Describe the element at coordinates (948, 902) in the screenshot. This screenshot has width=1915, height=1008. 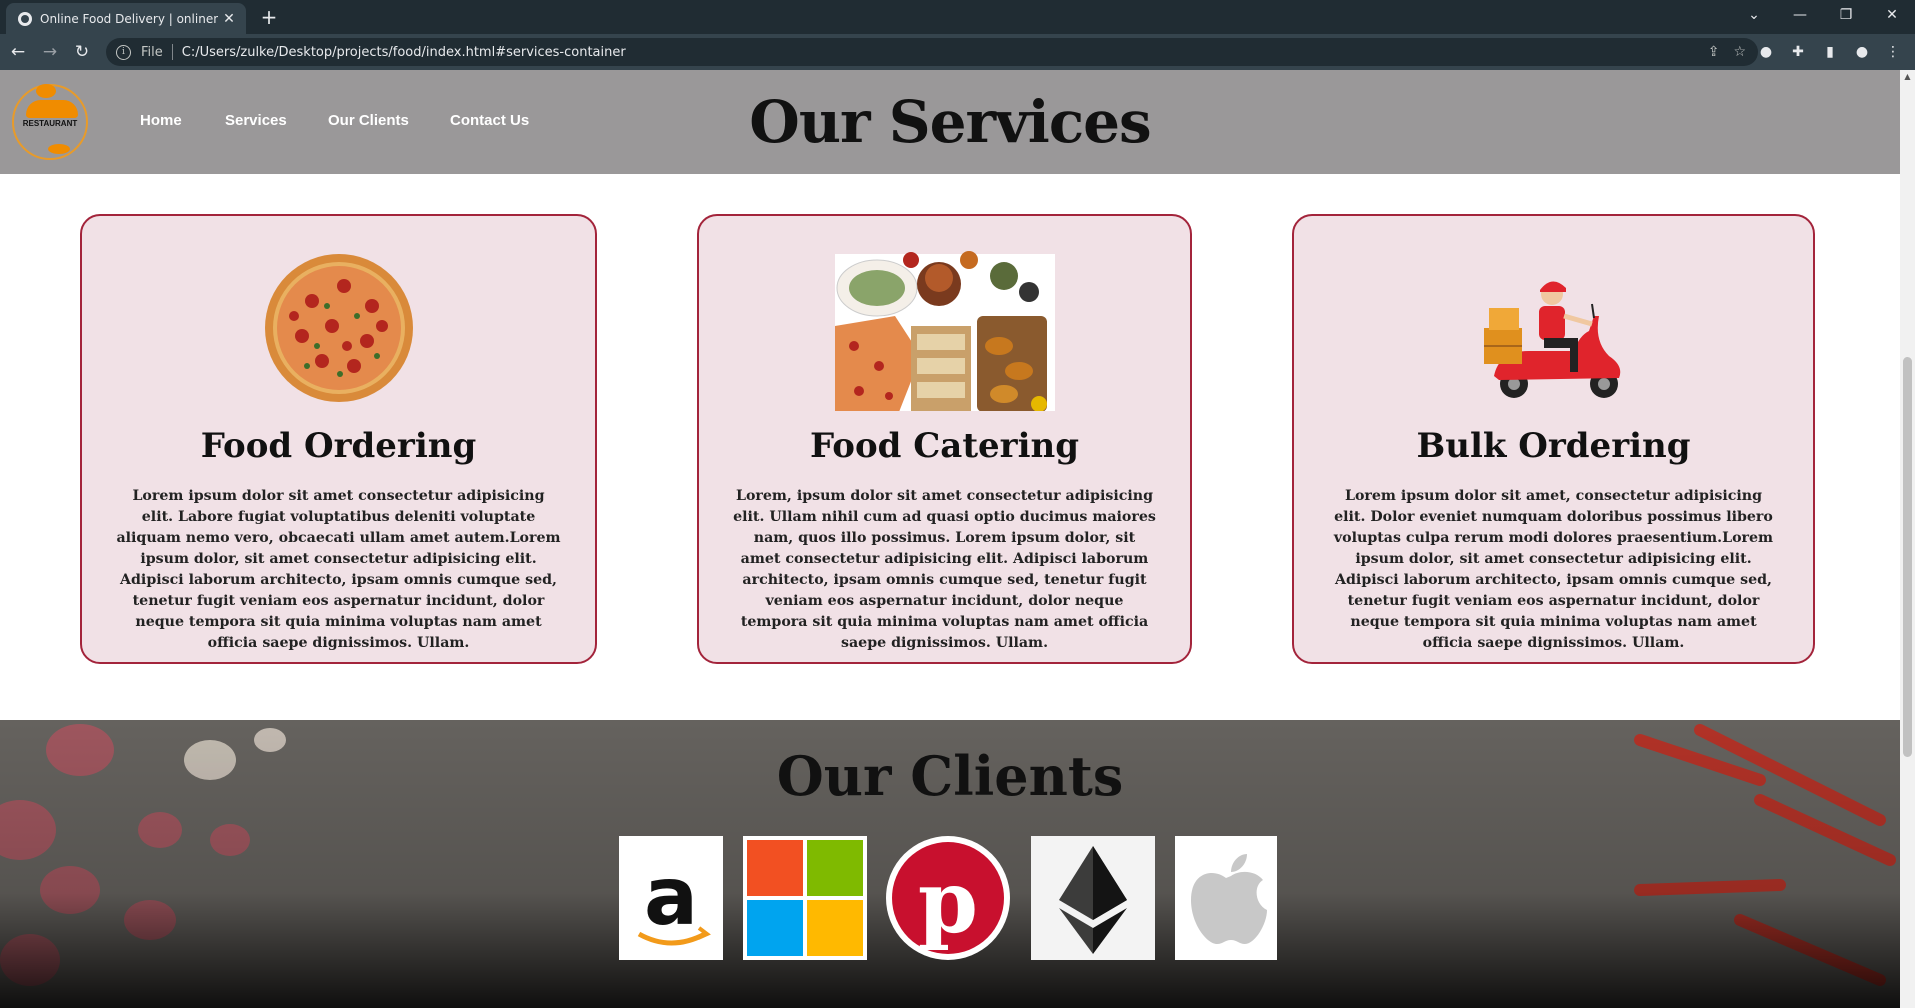
I see `svg-text: p` at that location.